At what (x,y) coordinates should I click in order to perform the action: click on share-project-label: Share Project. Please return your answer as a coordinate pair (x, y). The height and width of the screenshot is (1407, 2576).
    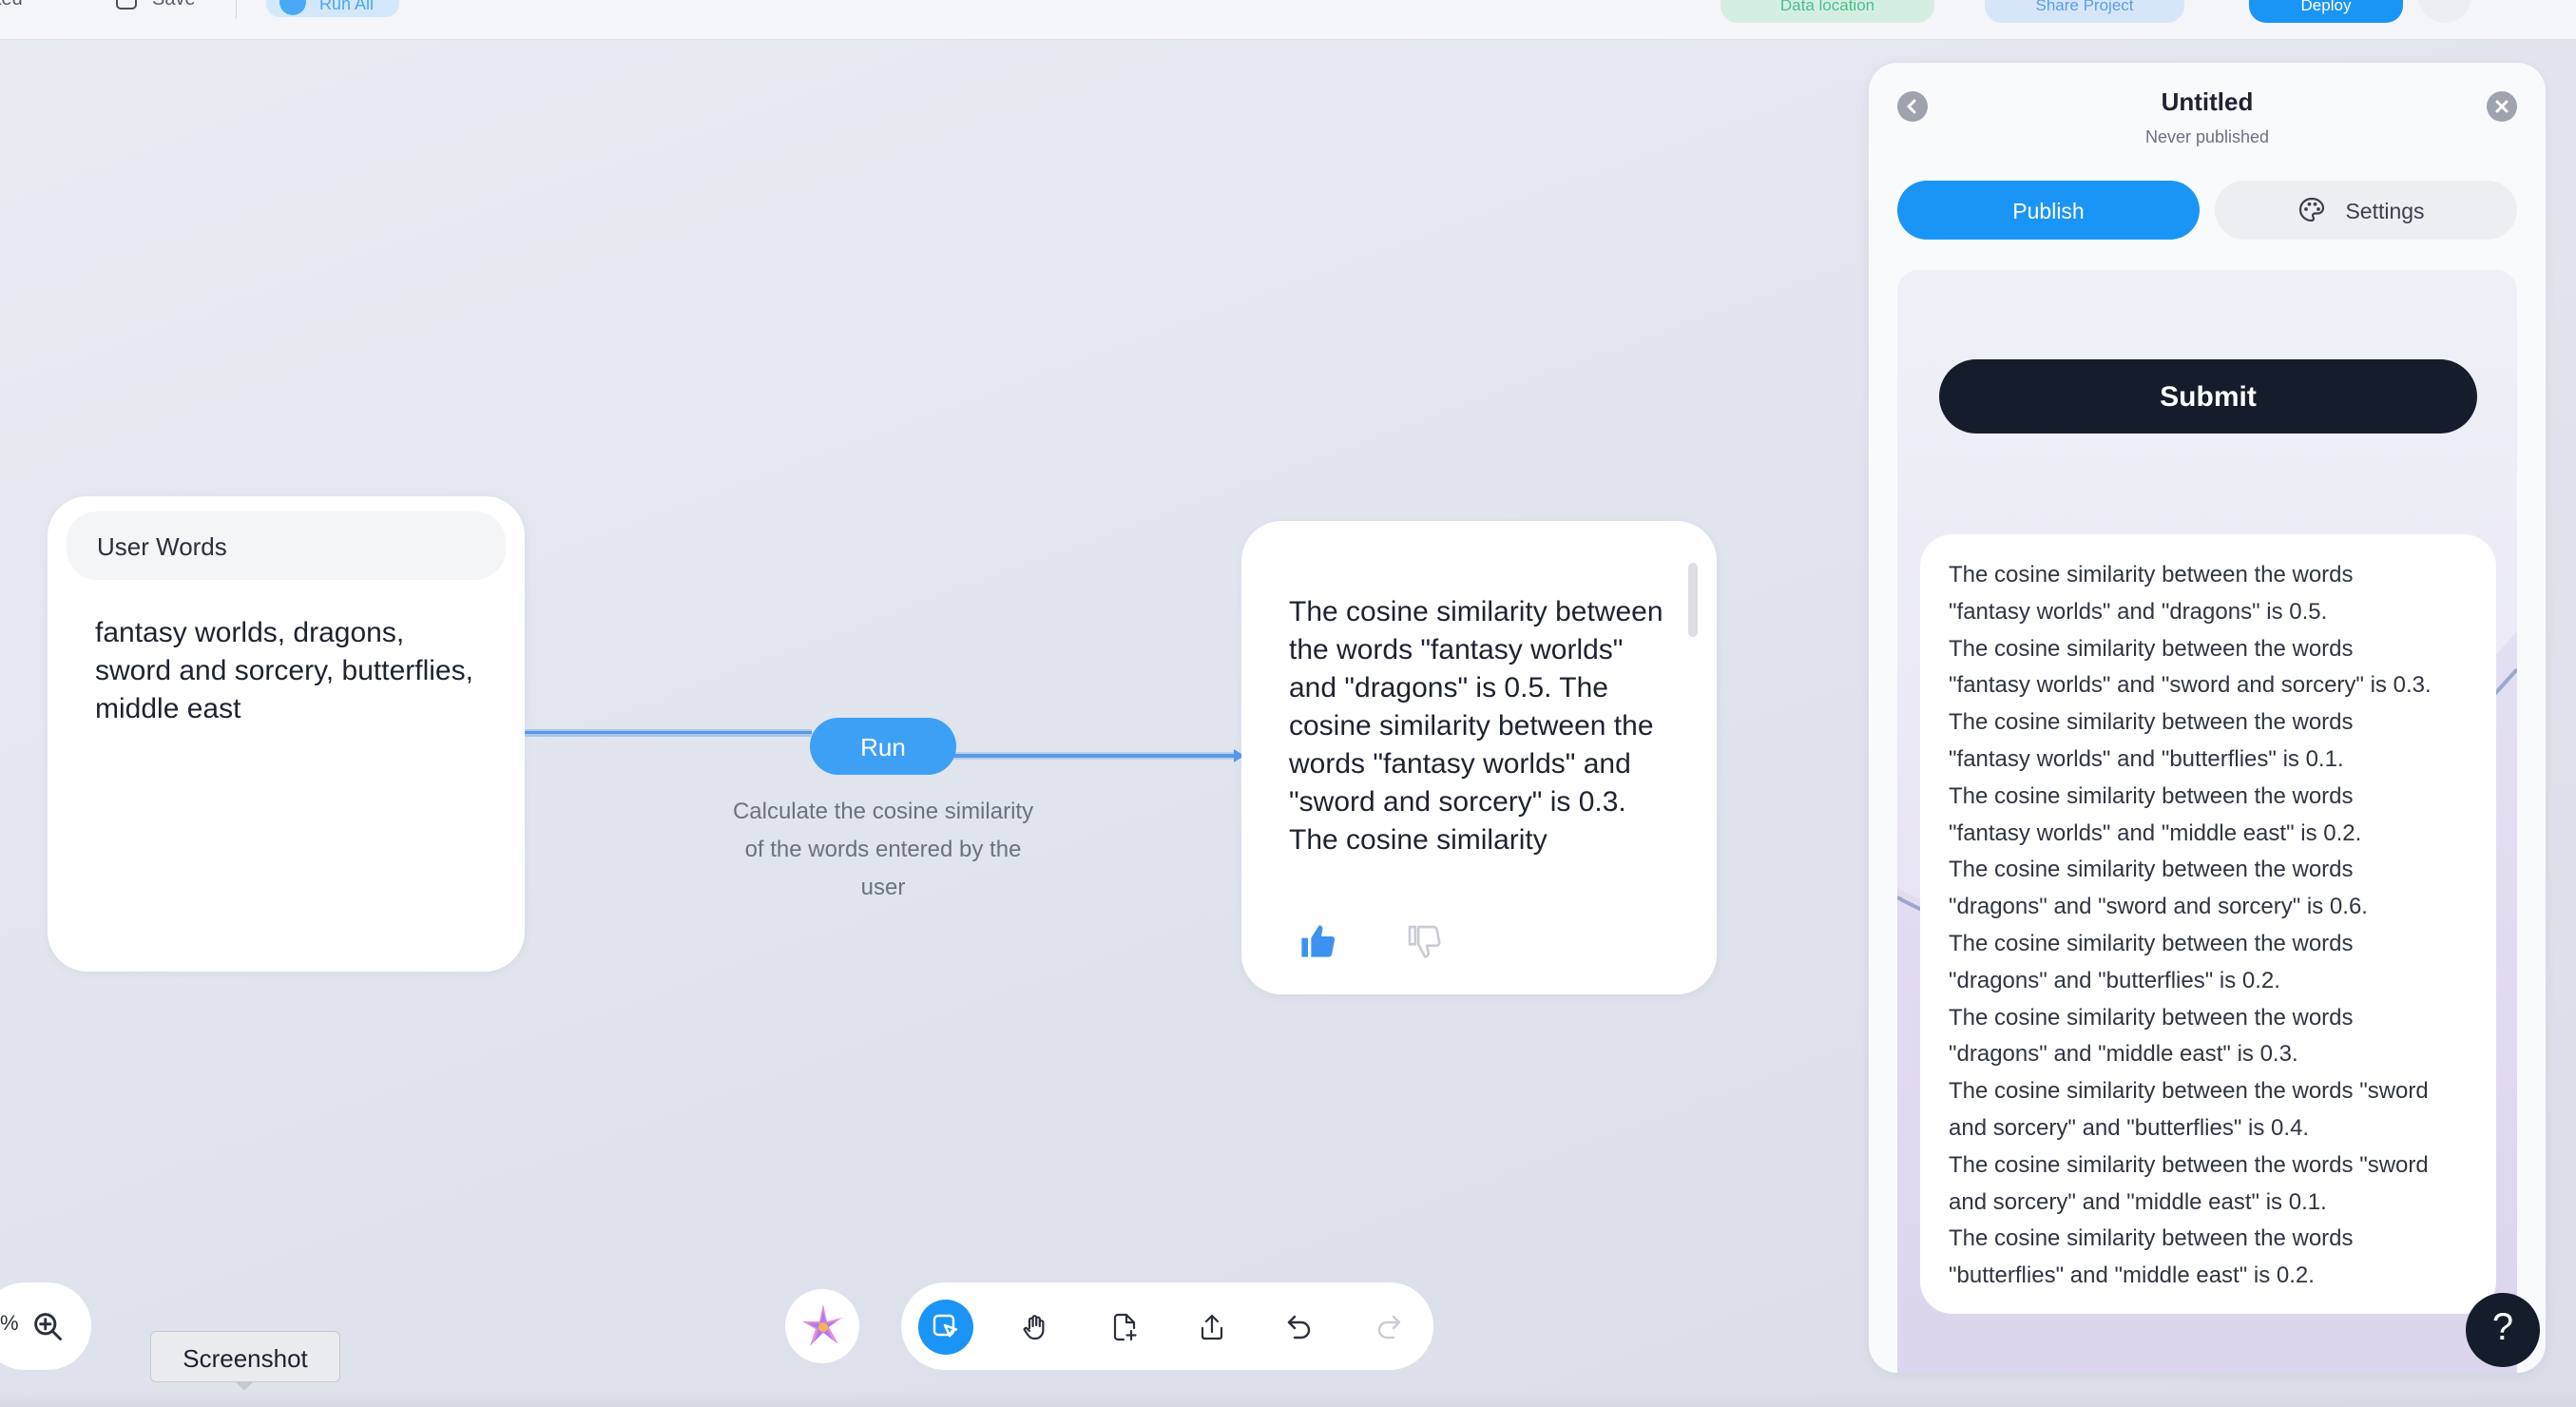
    Looking at the image, I should click on (2084, 7).